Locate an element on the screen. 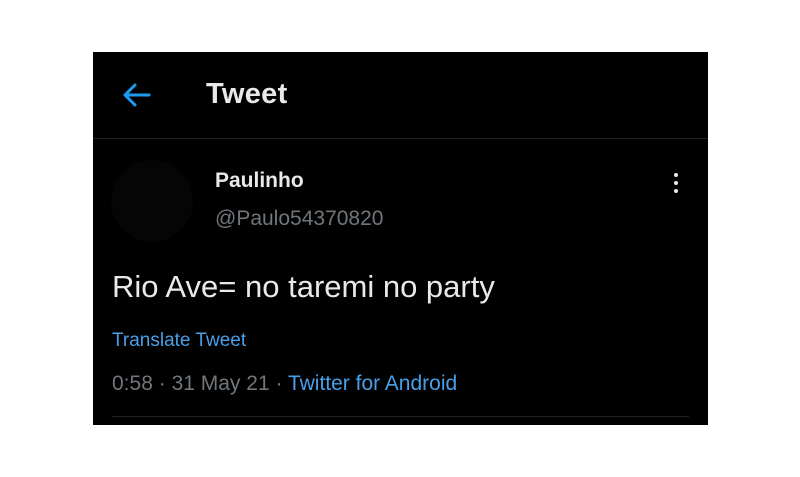  tweet-text: Rio Ave= no taremi no party is located at coordinates (303, 286).